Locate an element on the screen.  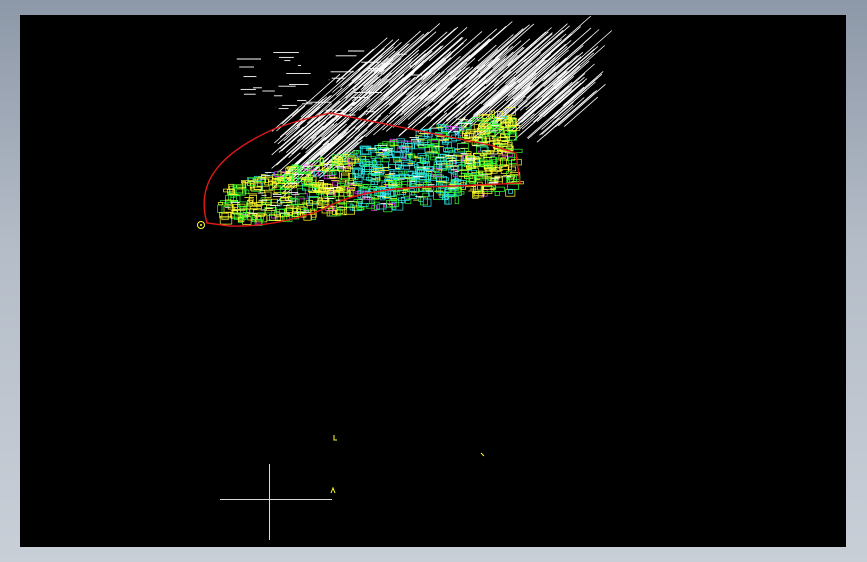
ucs-crosshair-icon-vertical is located at coordinates (269, 502).